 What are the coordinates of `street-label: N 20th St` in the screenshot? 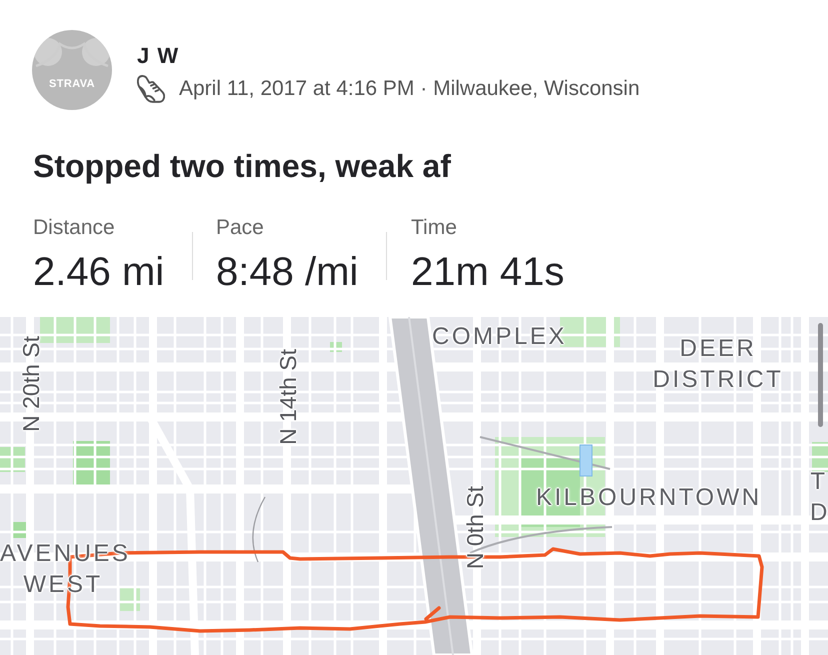 It's located at (31, 384).